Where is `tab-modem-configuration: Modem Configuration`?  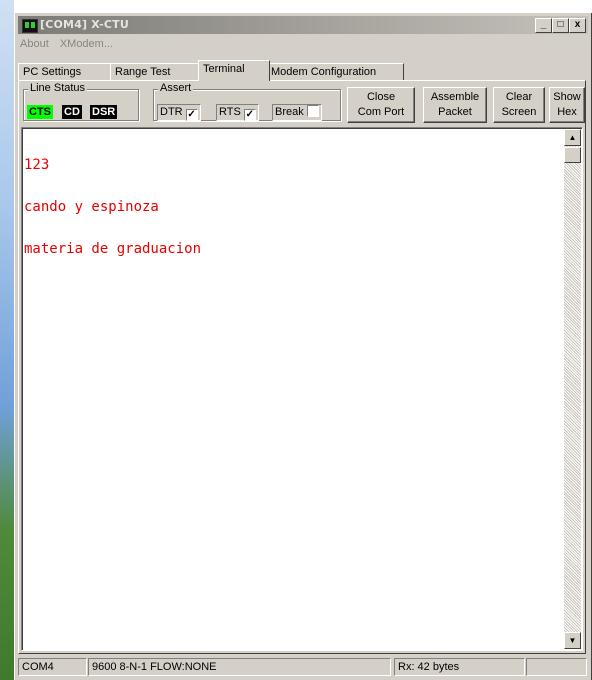 tab-modem-configuration: Modem Configuration is located at coordinates (335, 72).